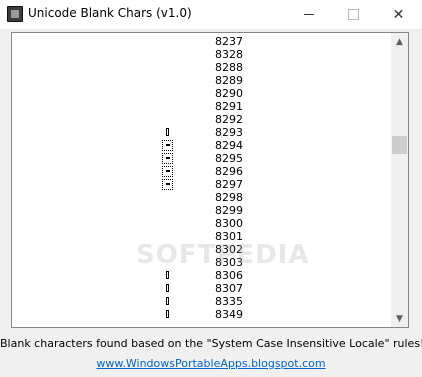 This screenshot has height=377, width=422. I want to click on char-code: 8288, so click(229, 67).